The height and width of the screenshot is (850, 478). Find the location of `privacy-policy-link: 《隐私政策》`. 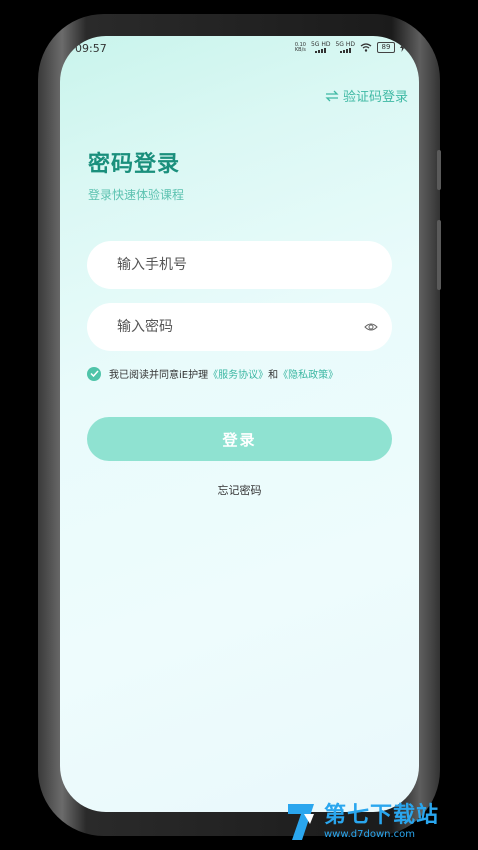

privacy-policy-link: 《隐私政策》 is located at coordinates (308, 375).